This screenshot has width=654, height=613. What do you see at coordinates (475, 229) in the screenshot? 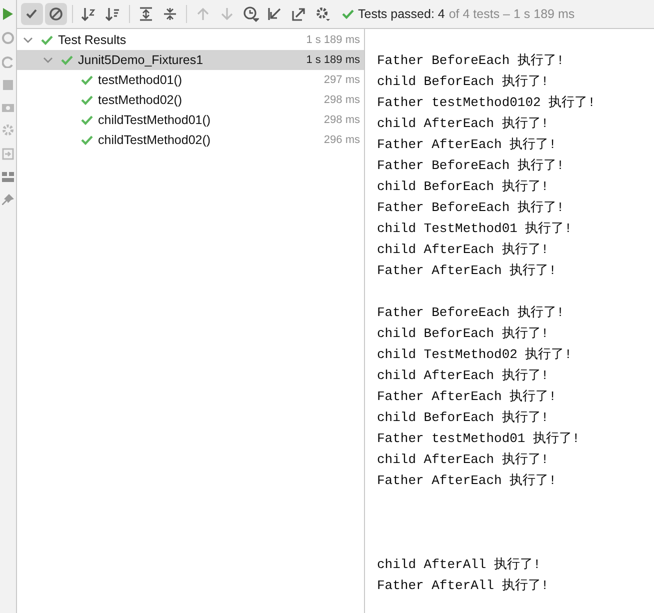
I see `console-line: child TestMethod01 执行了!` at bounding box center [475, 229].